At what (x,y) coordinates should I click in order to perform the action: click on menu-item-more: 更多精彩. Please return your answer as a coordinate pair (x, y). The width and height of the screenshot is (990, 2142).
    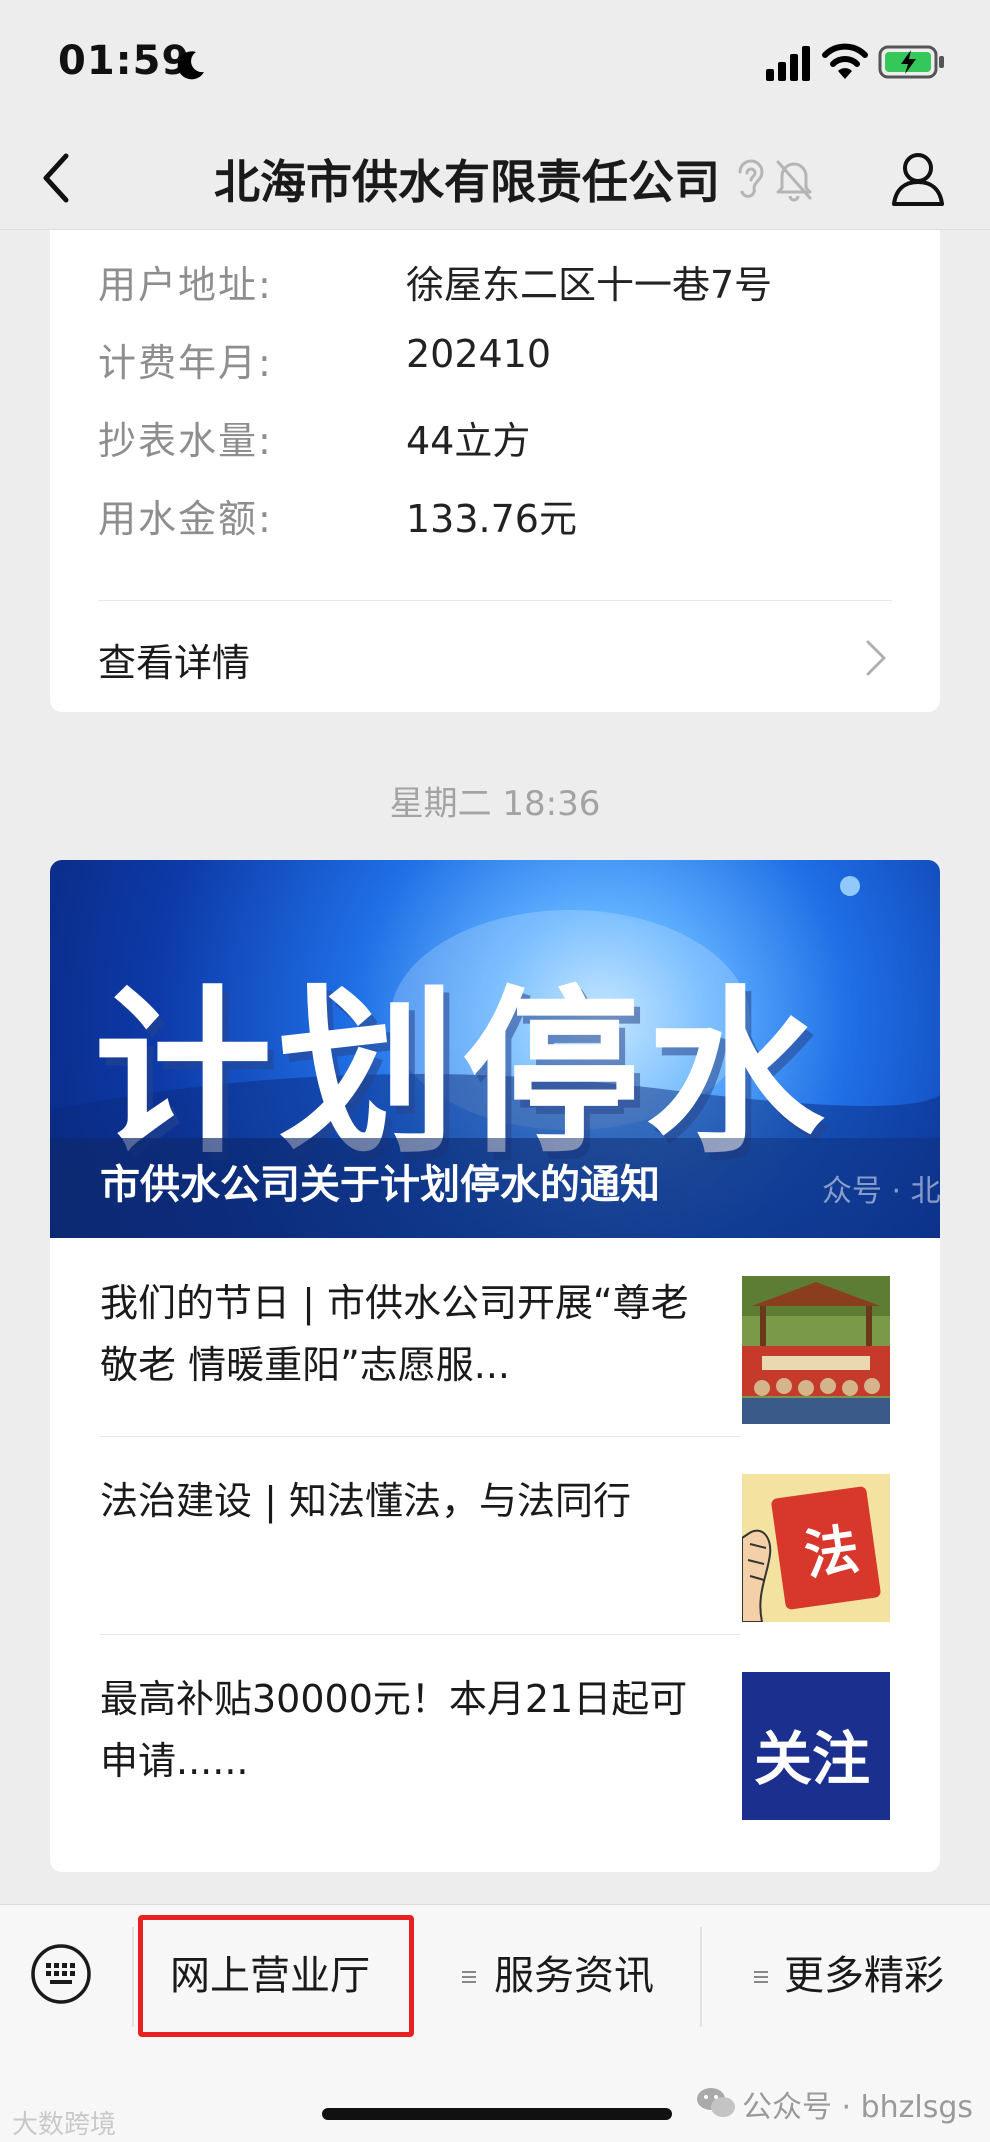
    Looking at the image, I should click on (846, 1970).